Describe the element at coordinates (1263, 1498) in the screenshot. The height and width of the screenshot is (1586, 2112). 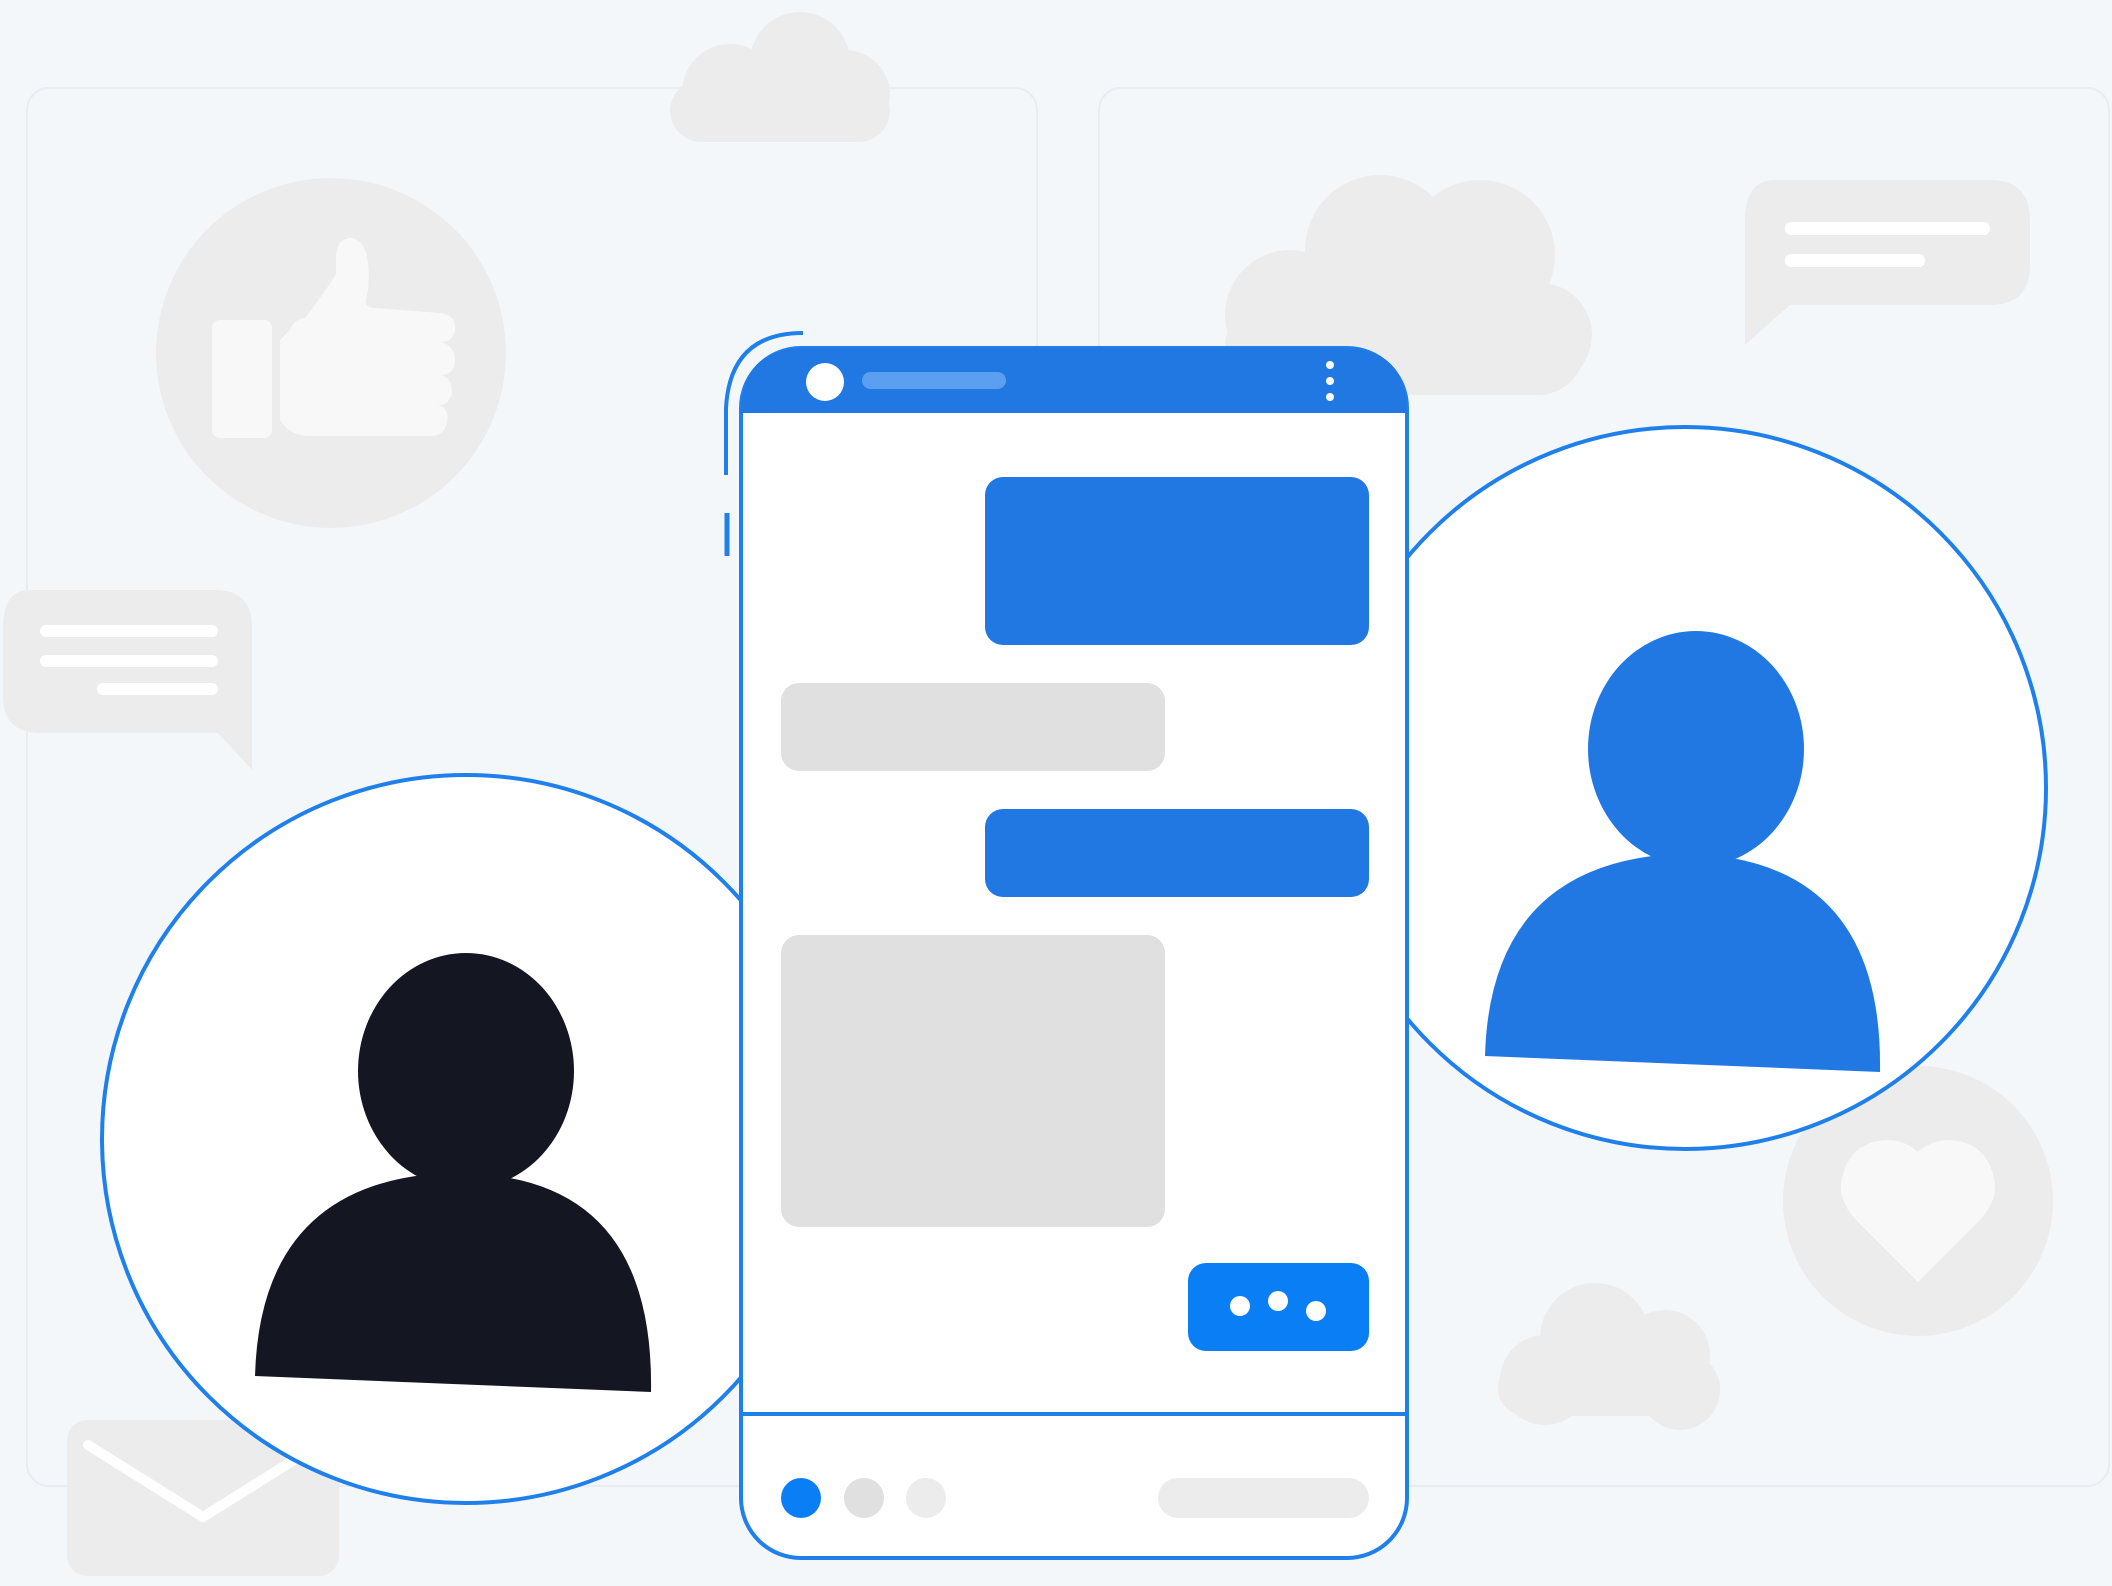
I see `message-input-pill` at that location.